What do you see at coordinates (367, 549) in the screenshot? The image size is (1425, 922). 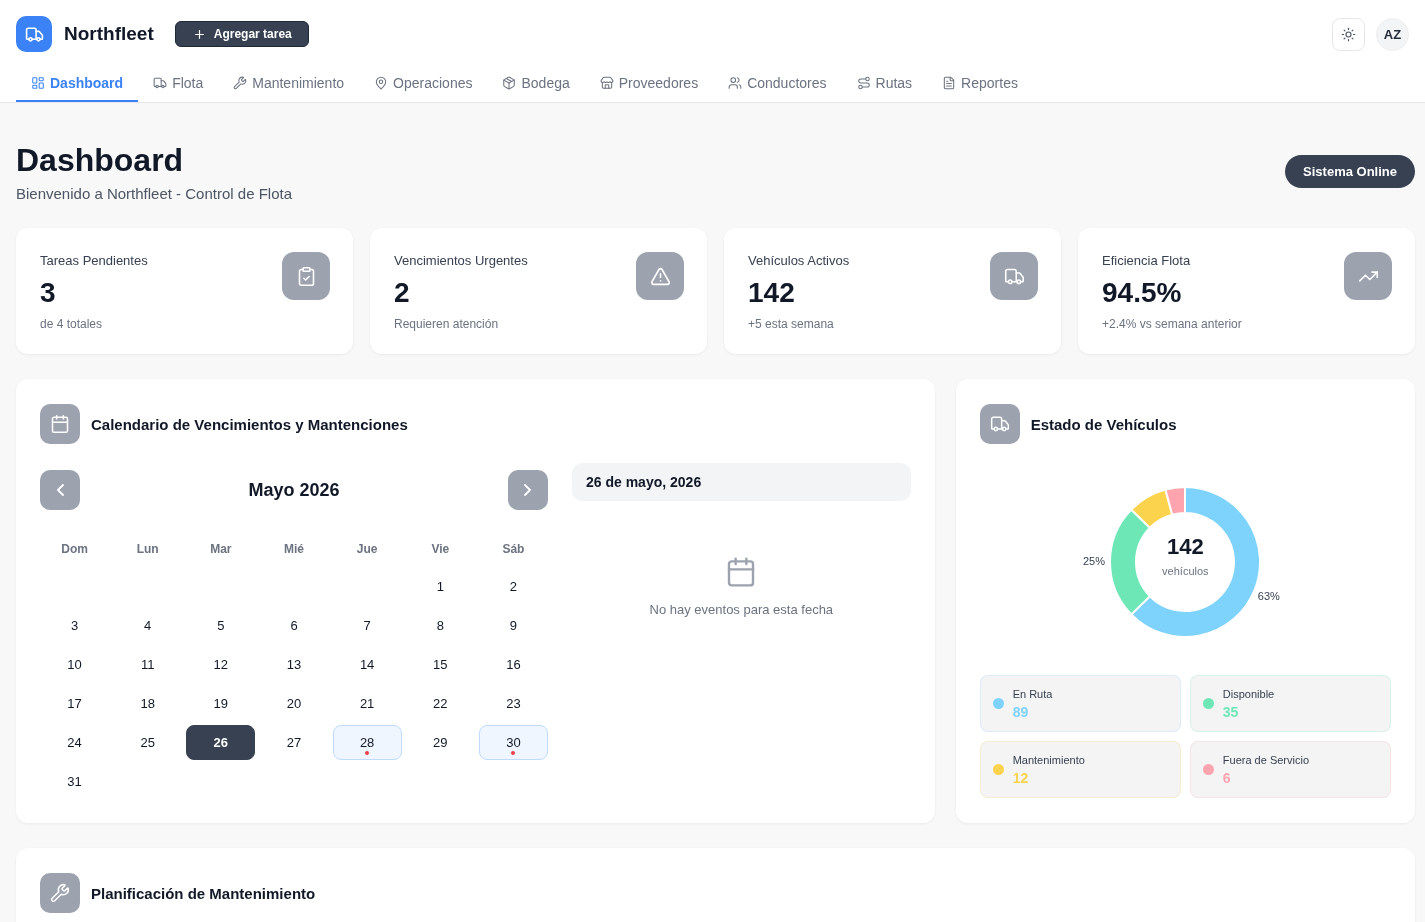 I see `weekday-label: Jue` at bounding box center [367, 549].